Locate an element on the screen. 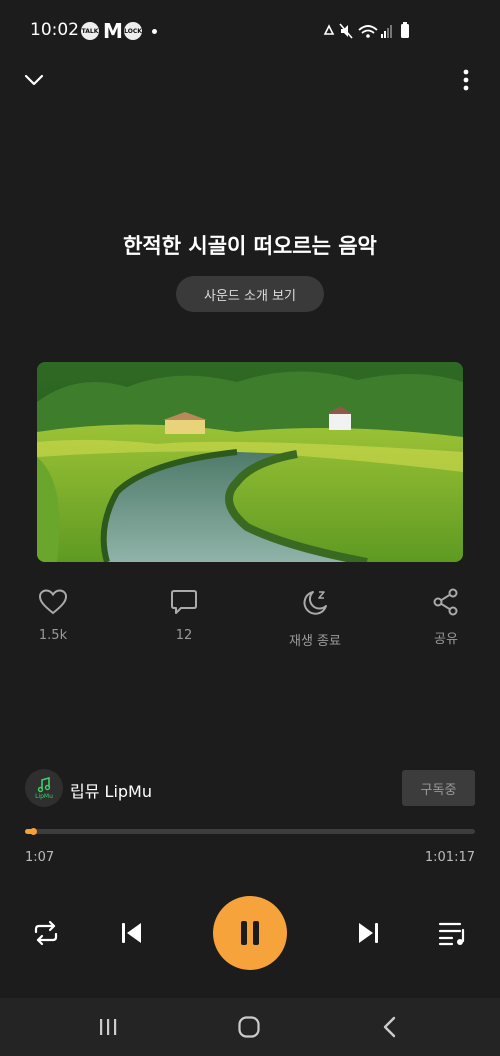  playlist-button is located at coordinates (453, 933).